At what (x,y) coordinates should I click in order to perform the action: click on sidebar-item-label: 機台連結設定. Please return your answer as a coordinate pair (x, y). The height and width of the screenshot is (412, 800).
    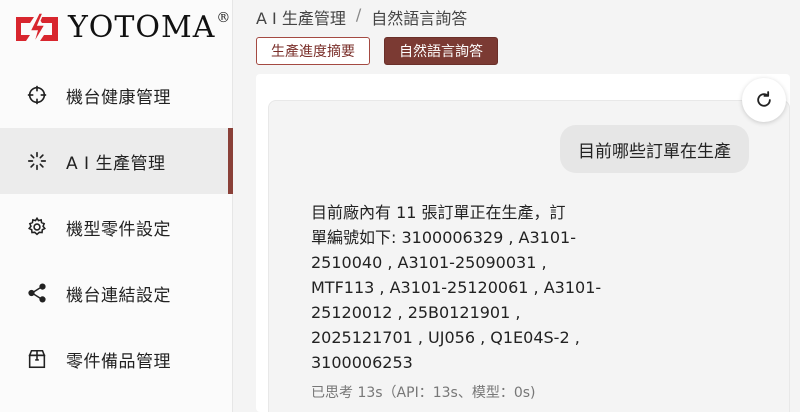
    Looking at the image, I should click on (118, 295).